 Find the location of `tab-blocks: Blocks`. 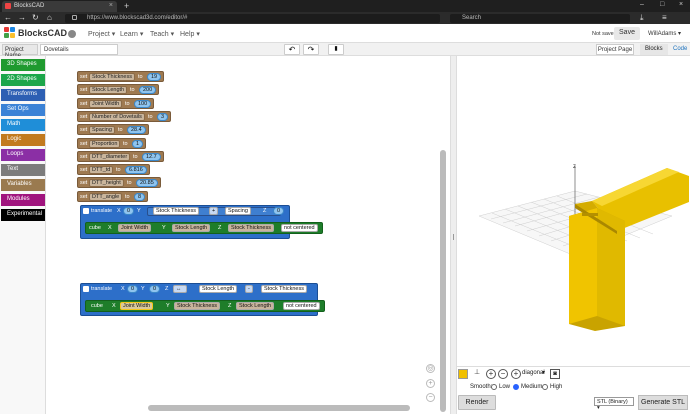

tab-blocks: Blocks is located at coordinates (654, 49).